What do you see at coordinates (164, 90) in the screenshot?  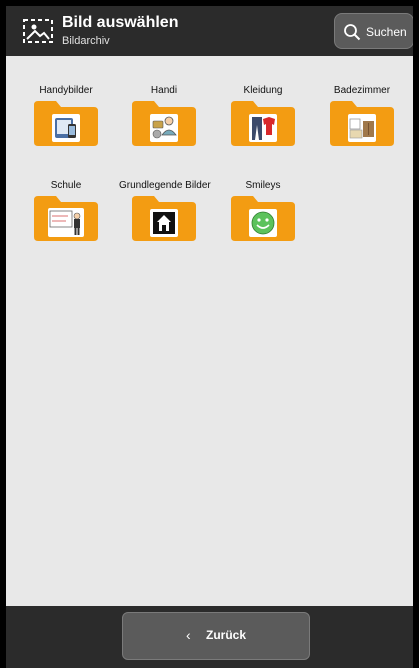 I see `folder-label: Handi` at bounding box center [164, 90].